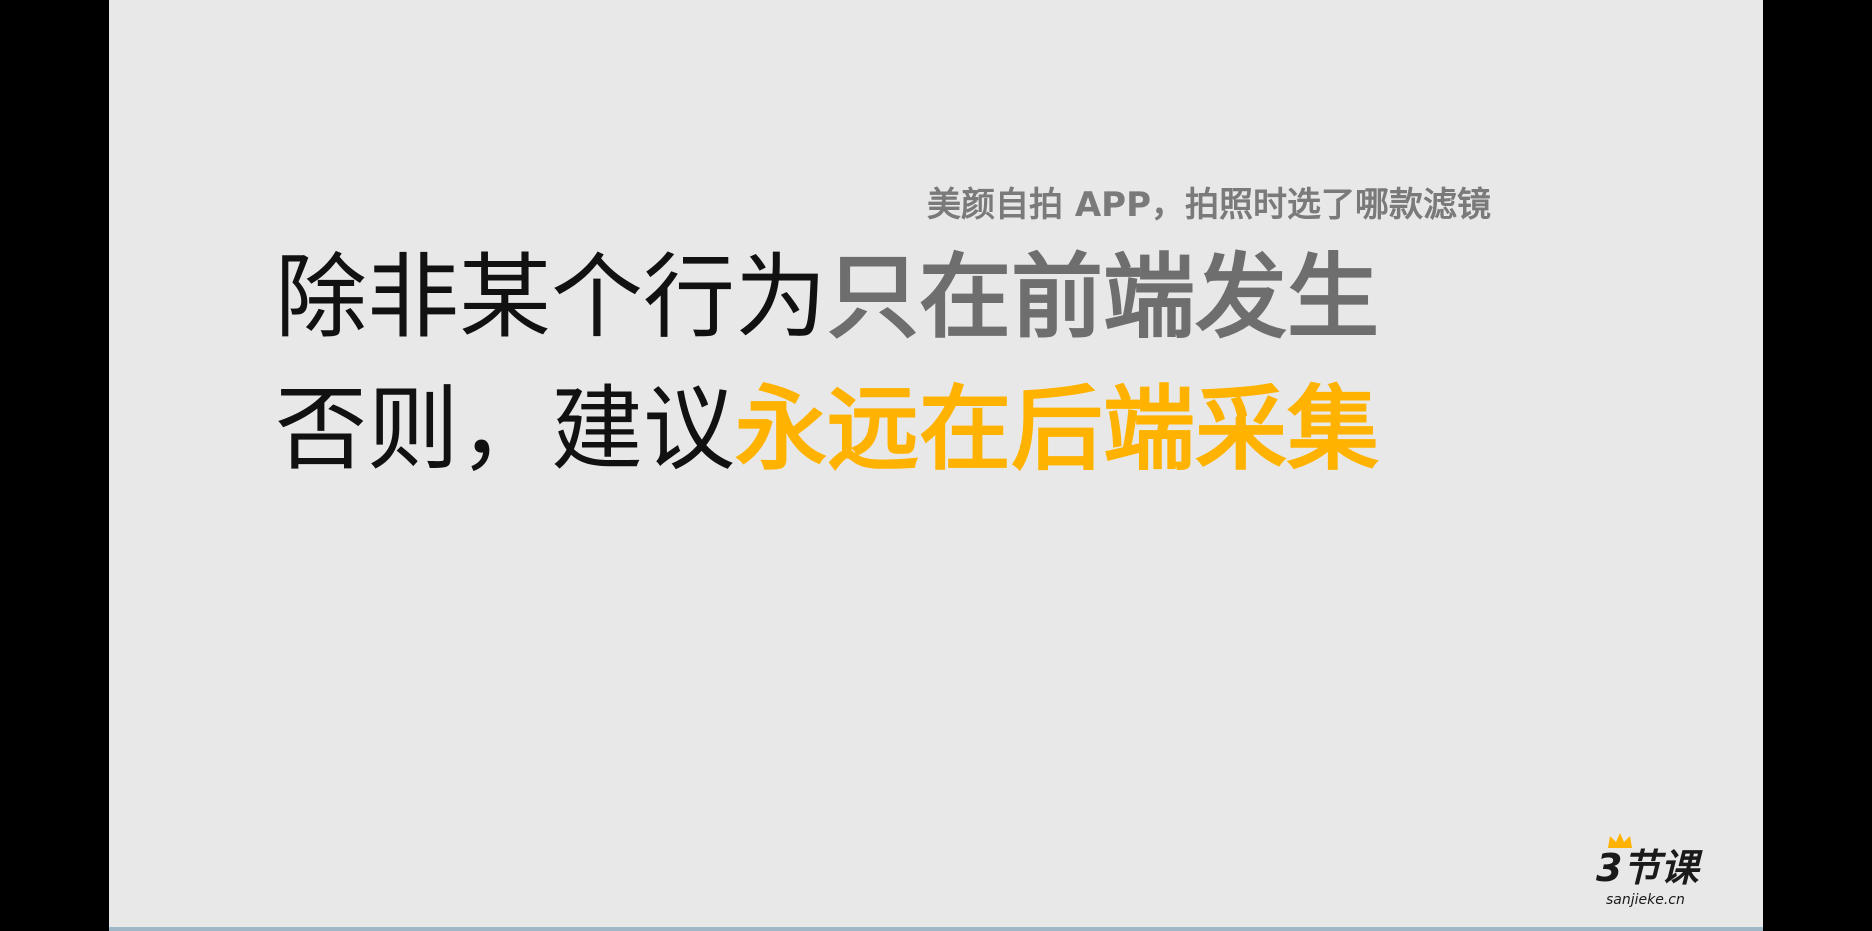  What do you see at coordinates (1103, 297) in the screenshot?
I see `statement-line-1-highlight: 只在前端发生` at bounding box center [1103, 297].